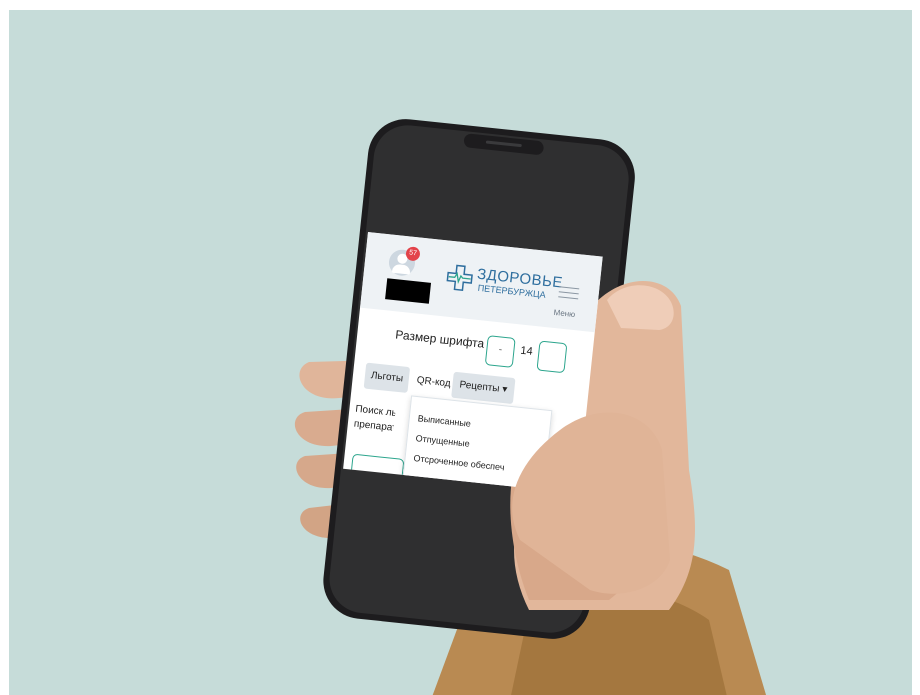  What do you see at coordinates (439, 339) in the screenshot?
I see `font-size-label: Размер шрифта` at bounding box center [439, 339].